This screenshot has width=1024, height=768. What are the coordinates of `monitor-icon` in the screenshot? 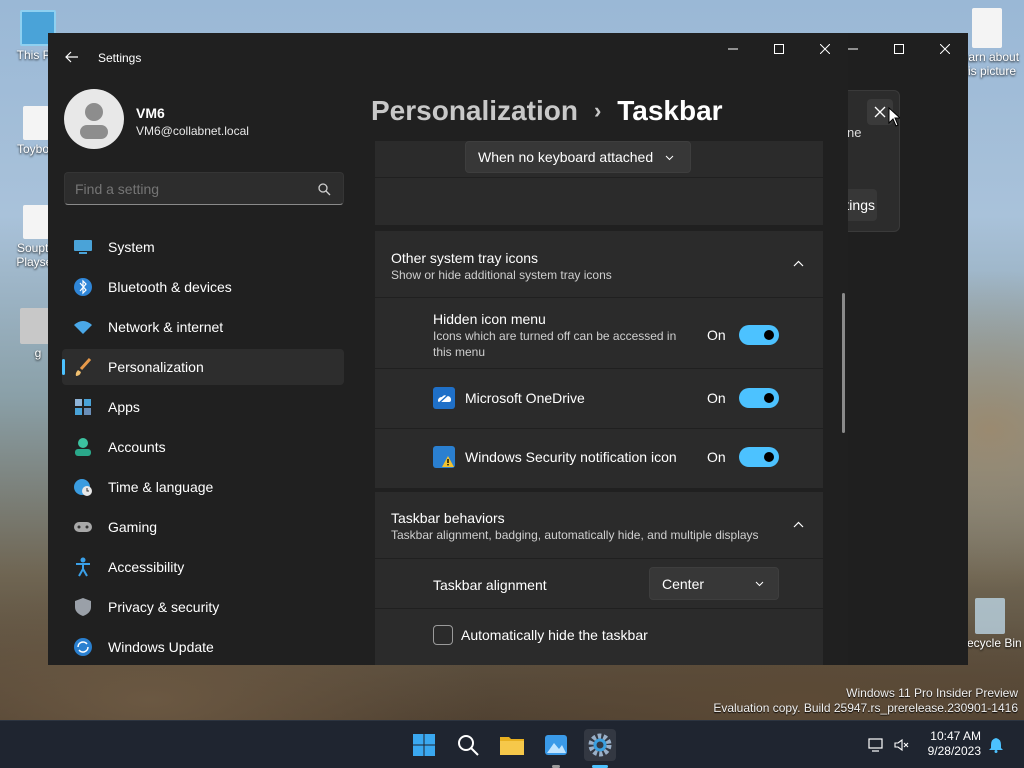 It's located at (83, 247).